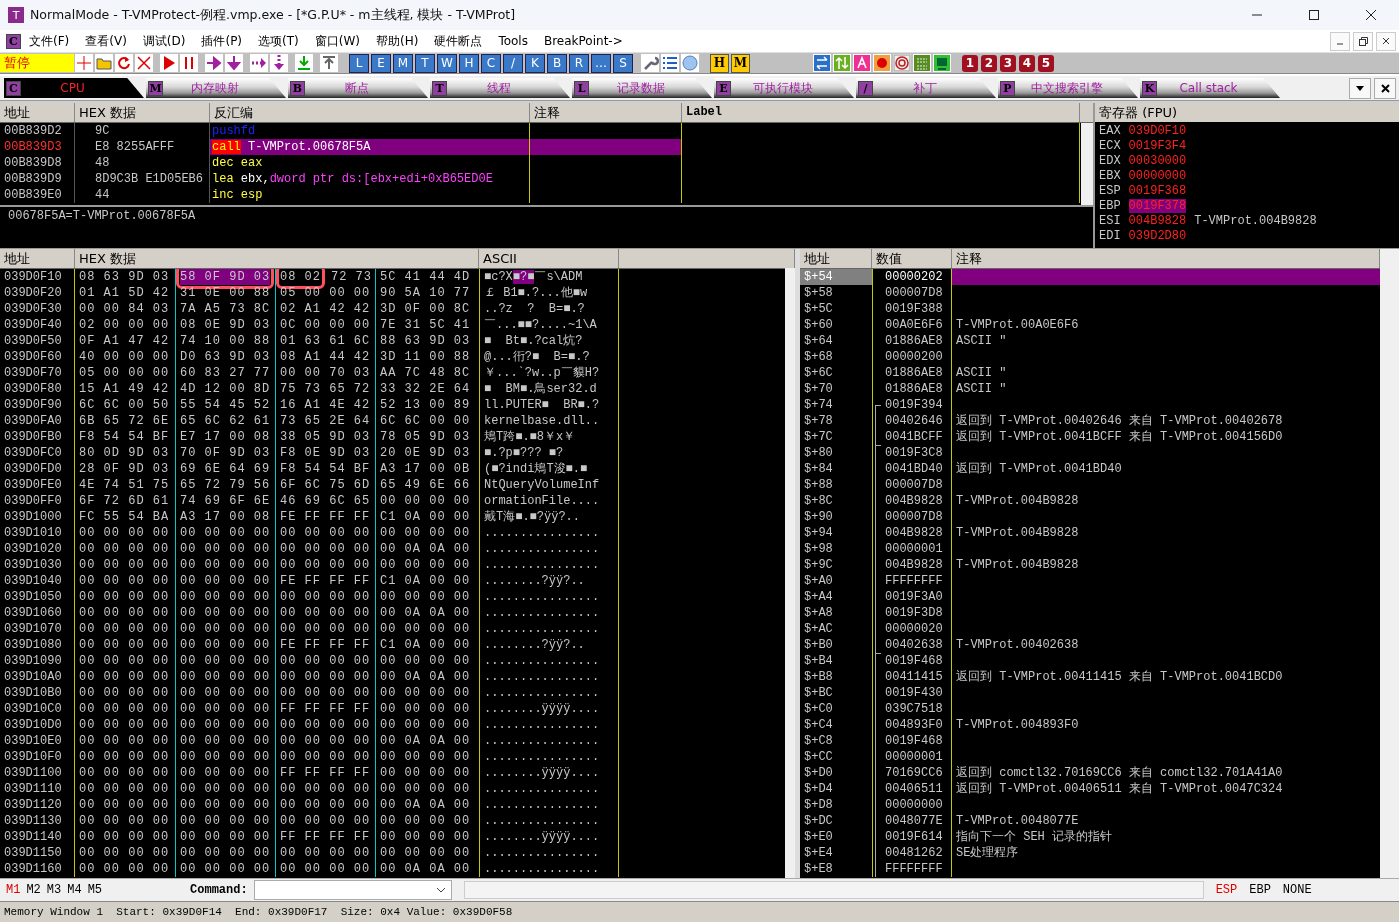  Describe the element at coordinates (557, 63) in the screenshot. I see `toolbar-button: B` at that location.